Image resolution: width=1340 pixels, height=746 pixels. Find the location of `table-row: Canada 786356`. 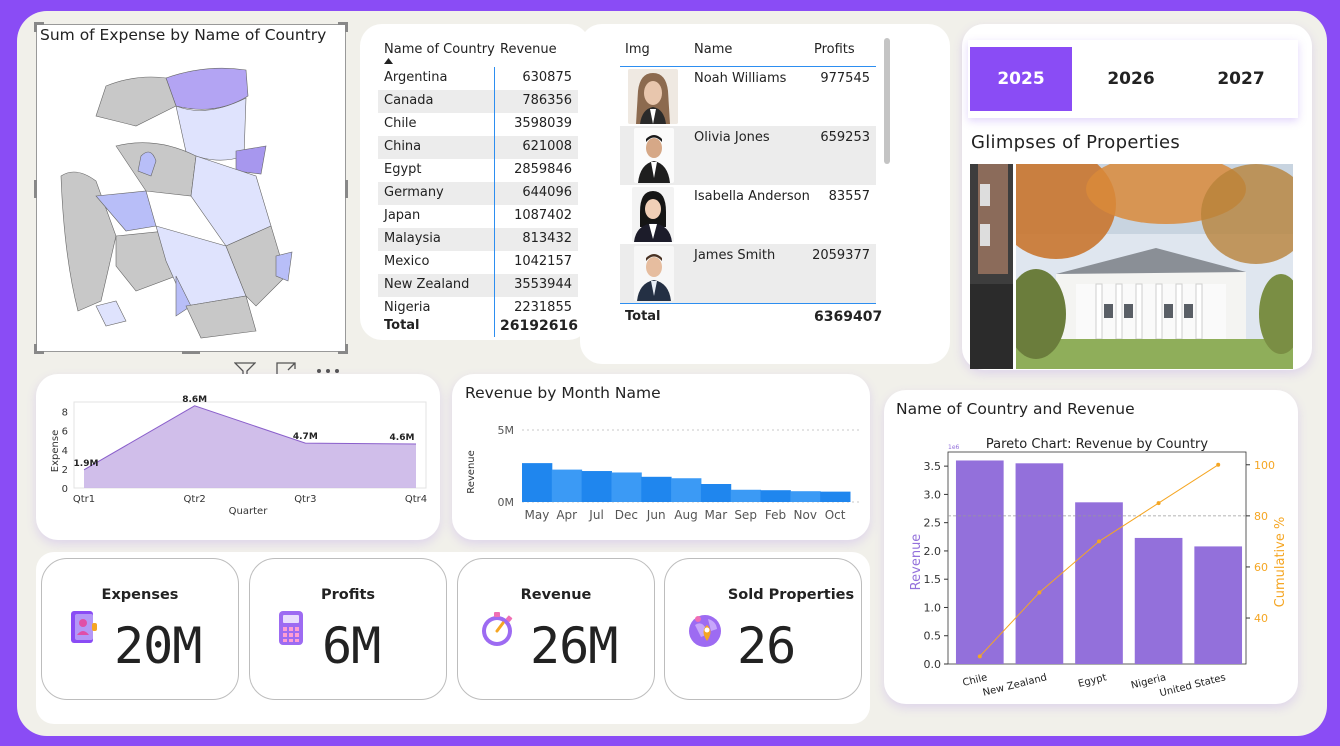

table-row: Canada 786356 is located at coordinates (478, 101).